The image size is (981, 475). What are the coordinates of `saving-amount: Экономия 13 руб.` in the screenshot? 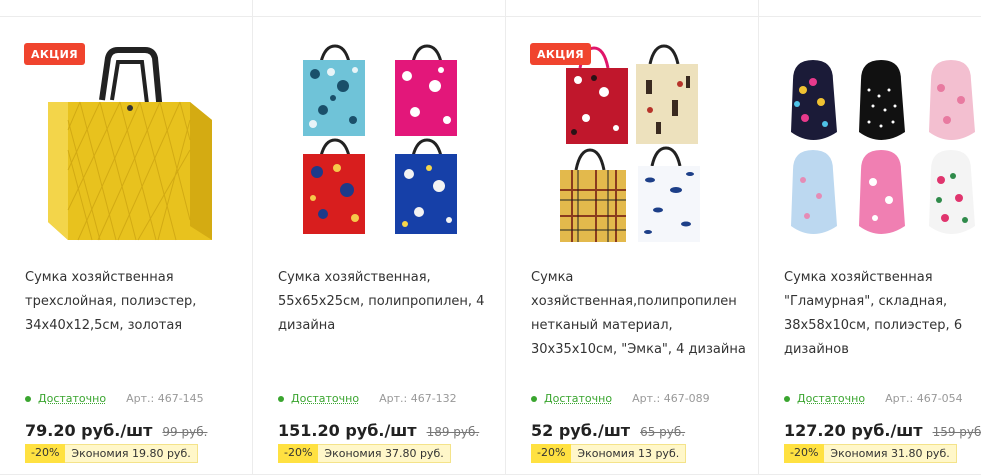 It's located at (629, 453).